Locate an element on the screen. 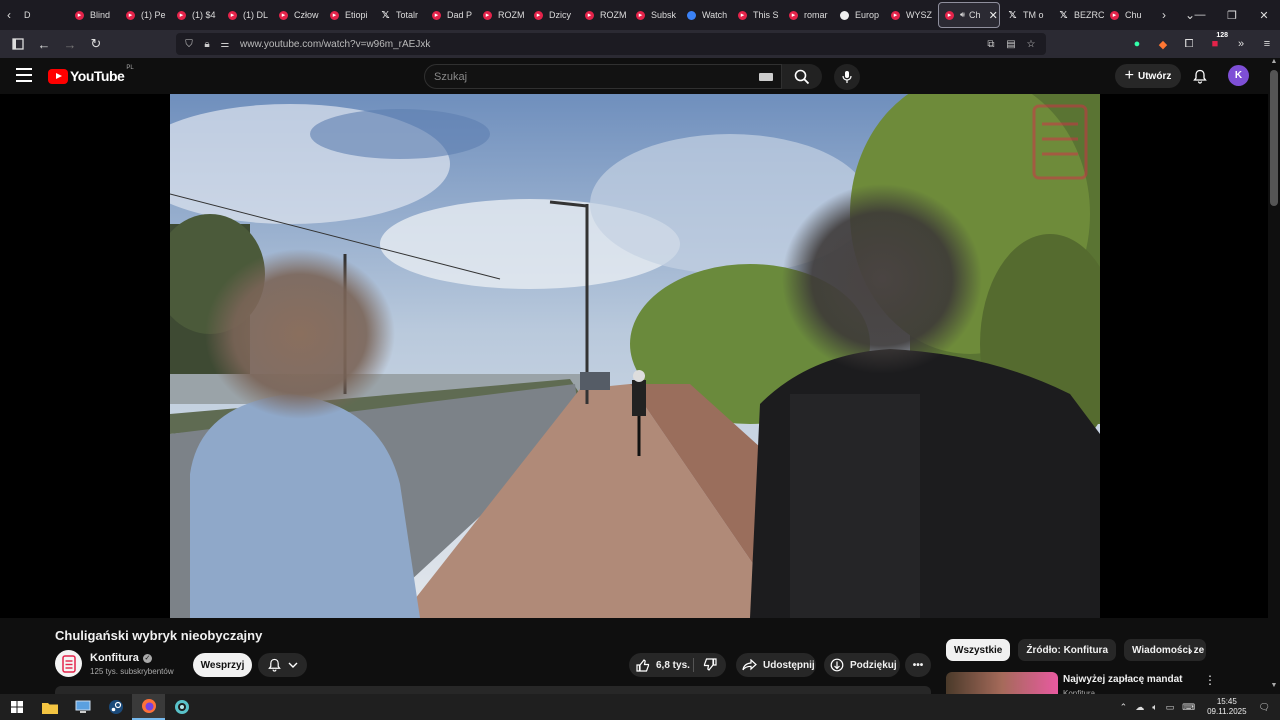  extension-badge-icon: ■ 128 is located at coordinates (1215, 41).